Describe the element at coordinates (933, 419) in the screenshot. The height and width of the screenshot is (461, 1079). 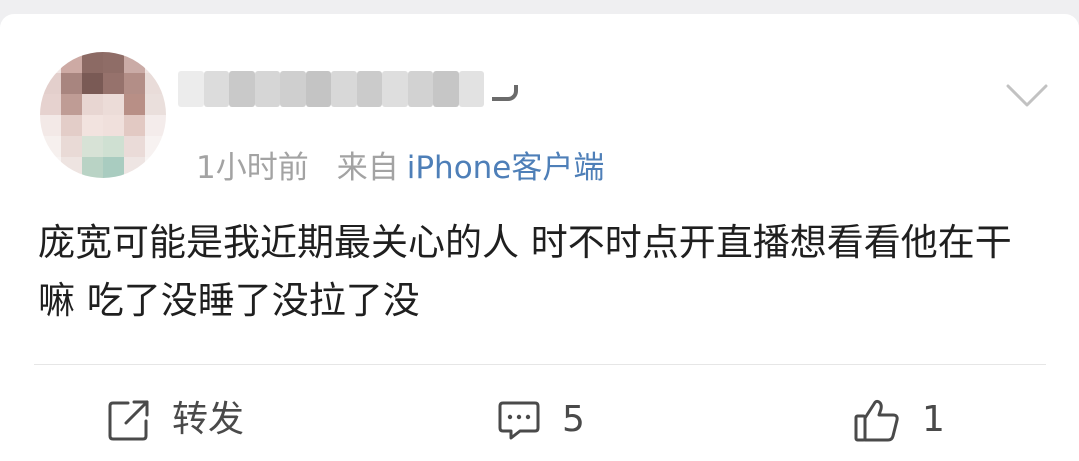
I see `like-count: 1` at that location.